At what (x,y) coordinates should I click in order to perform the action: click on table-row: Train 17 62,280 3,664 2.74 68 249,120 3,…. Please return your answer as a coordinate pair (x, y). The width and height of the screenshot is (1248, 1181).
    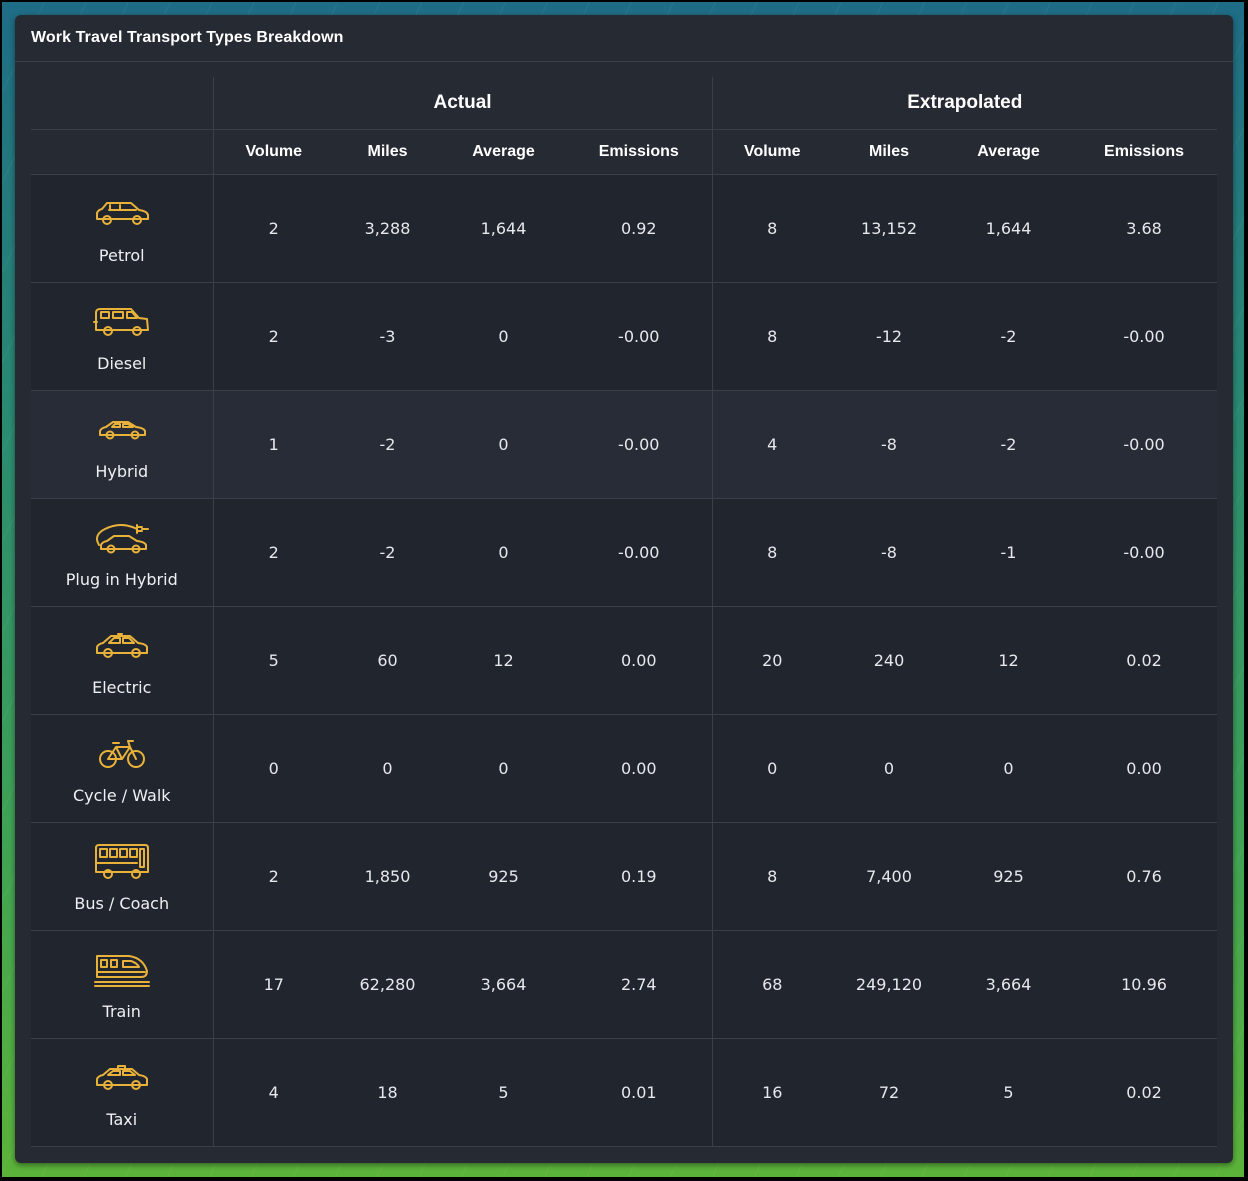
    Looking at the image, I should click on (624, 984).